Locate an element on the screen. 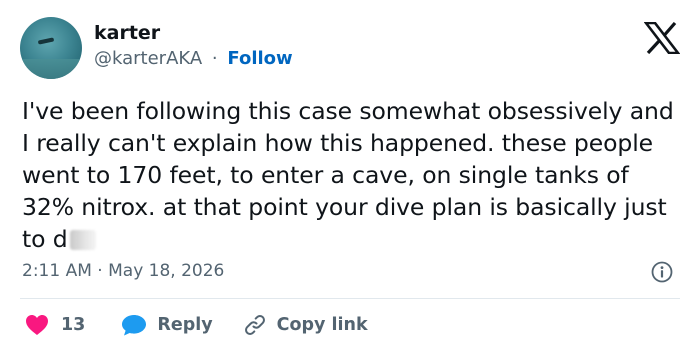 The height and width of the screenshot is (352, 700). tweet-timestamp: 2:11 AM · May 18, 2026 is located at coordinates (123, 271).